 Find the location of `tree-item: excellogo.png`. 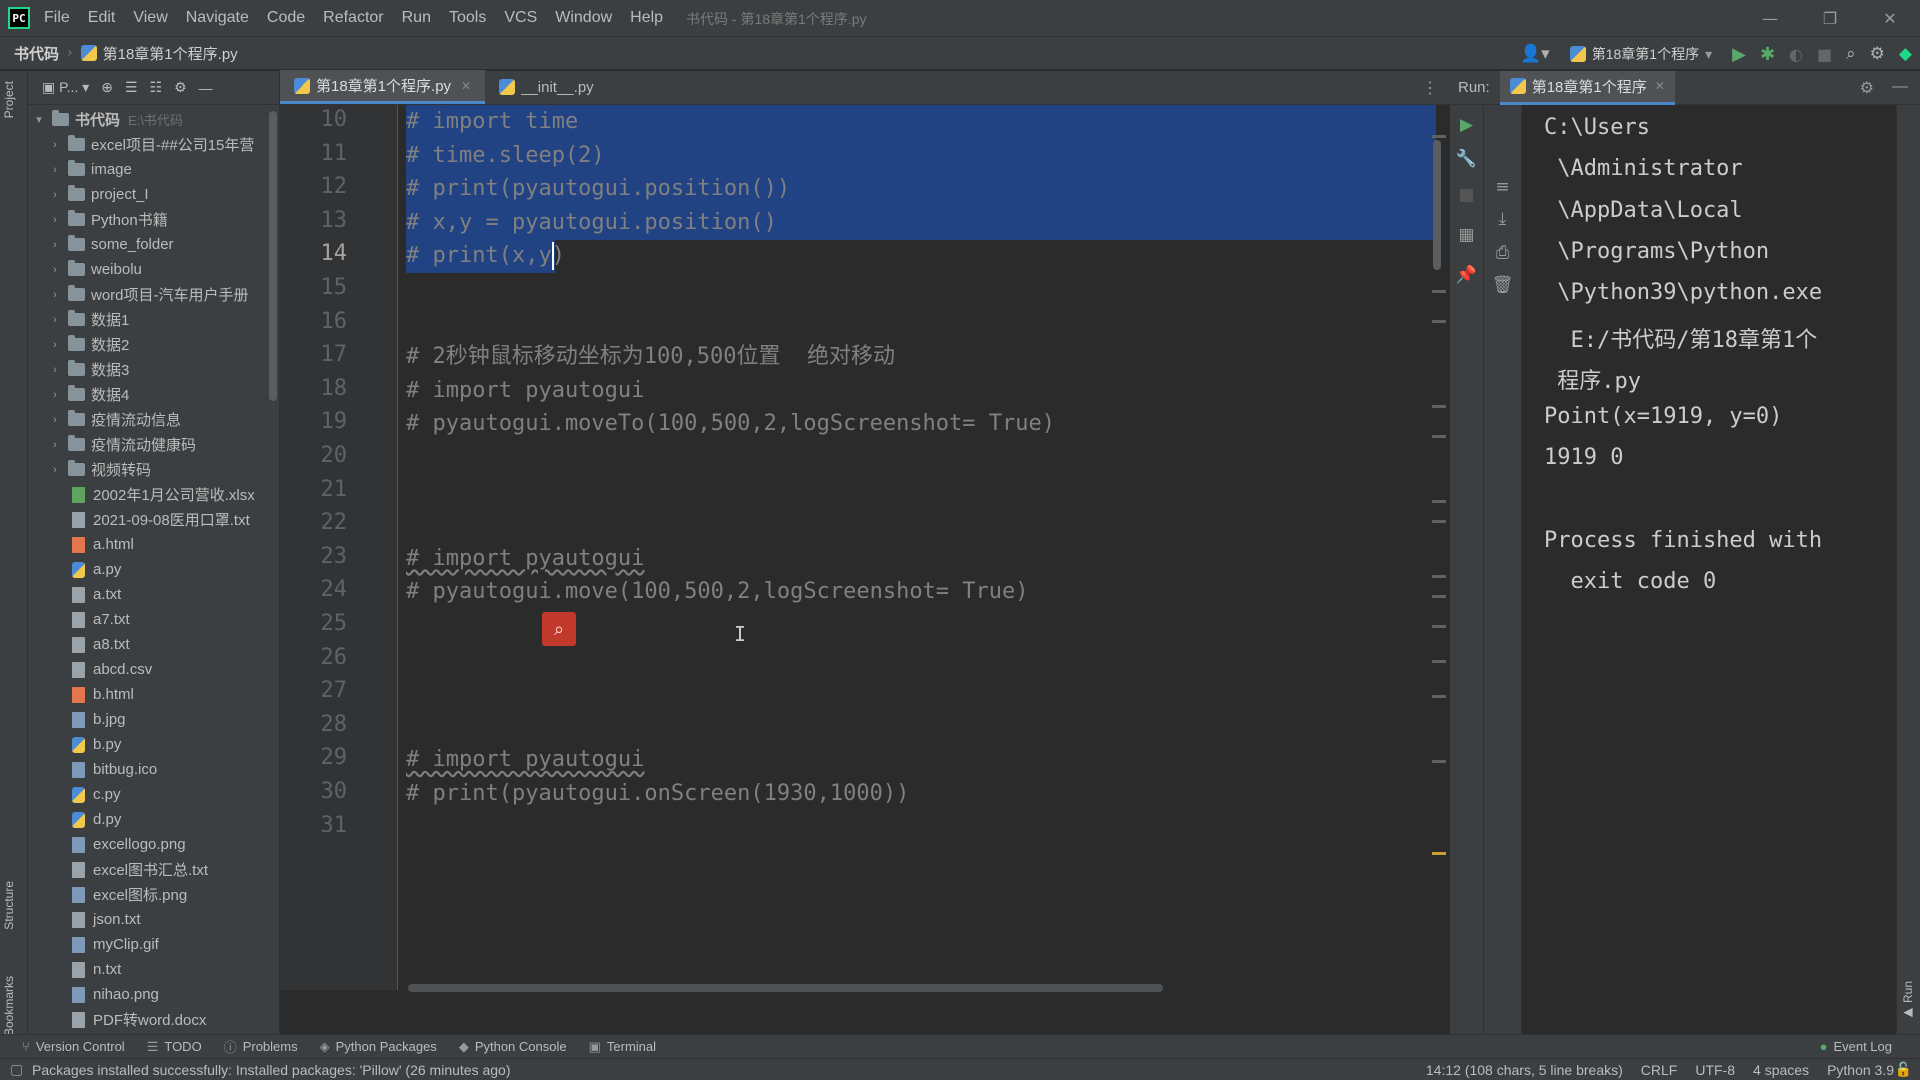

tree-item: excellogo.png is located at coordinates (153, 844).